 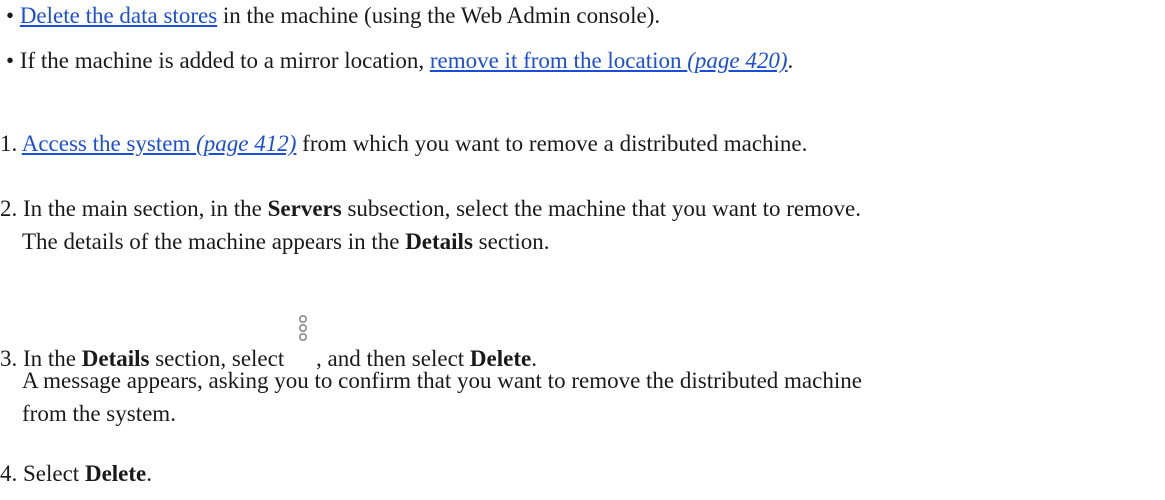 I want to click on step-number: 4., so click(x=9, y=473).